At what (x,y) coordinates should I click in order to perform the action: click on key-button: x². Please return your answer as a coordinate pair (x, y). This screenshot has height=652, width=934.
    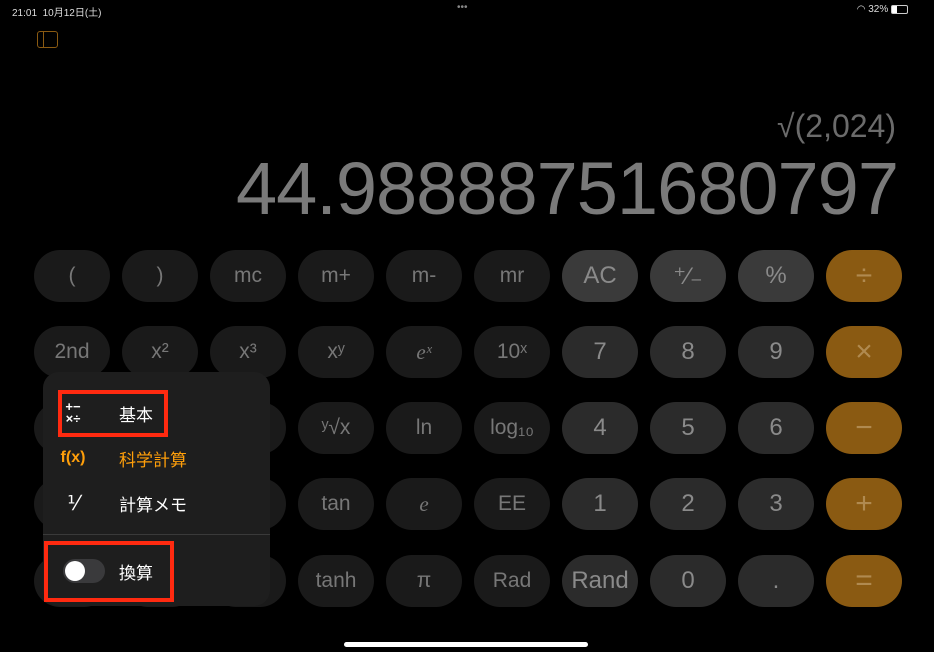
    Looking at the image, I should click on (160, 352).